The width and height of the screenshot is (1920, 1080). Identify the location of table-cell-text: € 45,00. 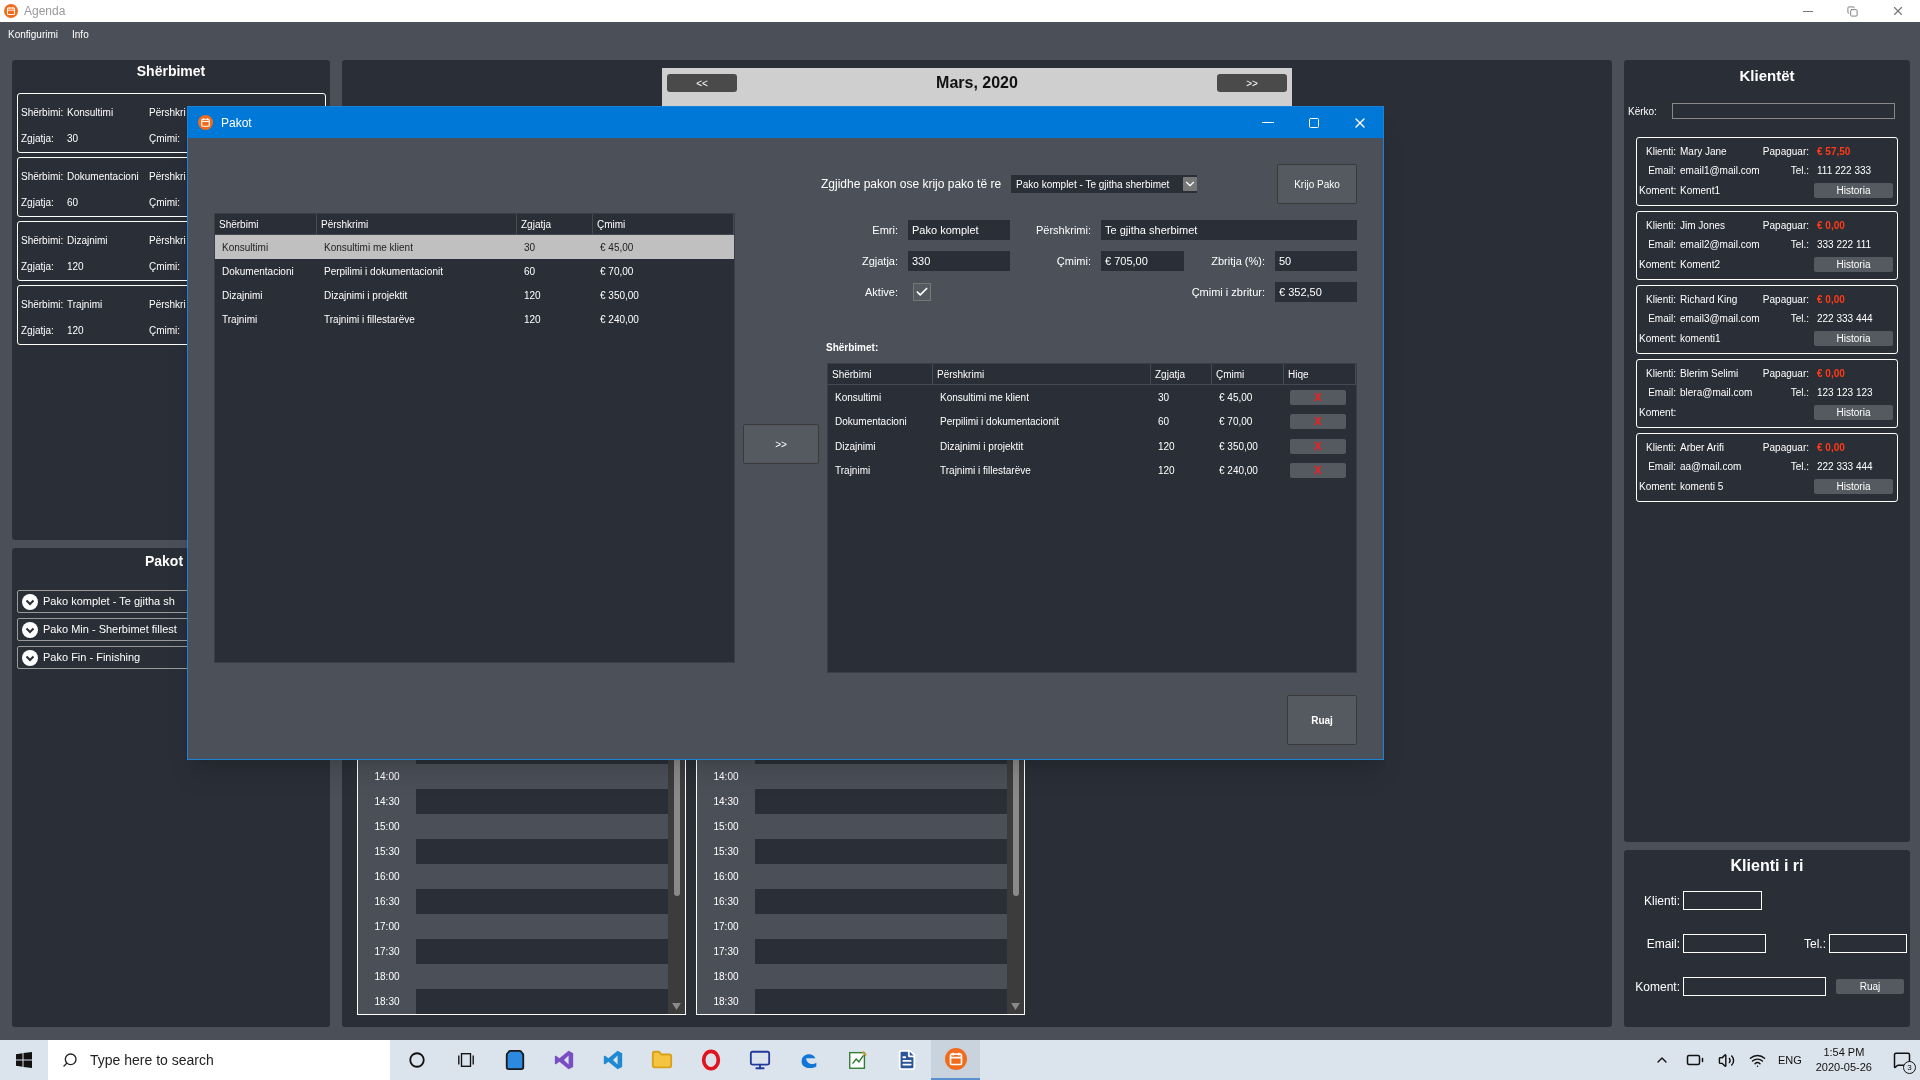
(617, 247).